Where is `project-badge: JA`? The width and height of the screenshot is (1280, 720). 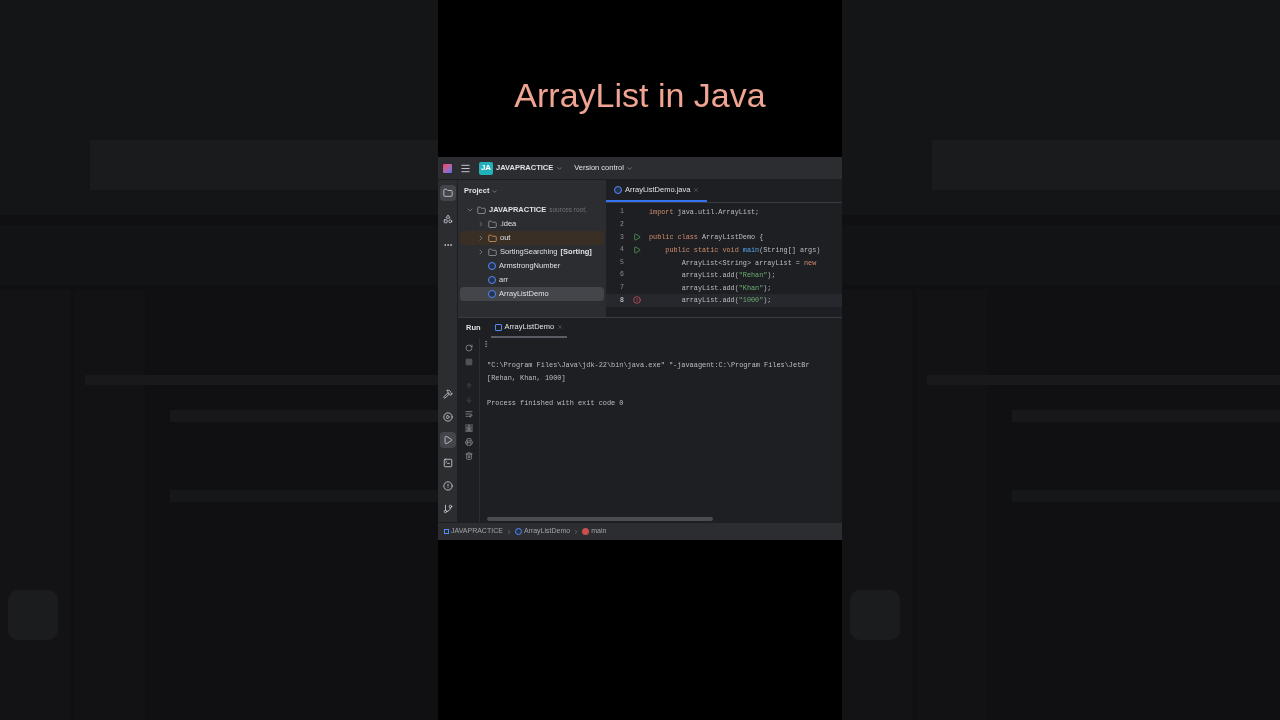
project-badge: JA is located at coordinates (486, 168).